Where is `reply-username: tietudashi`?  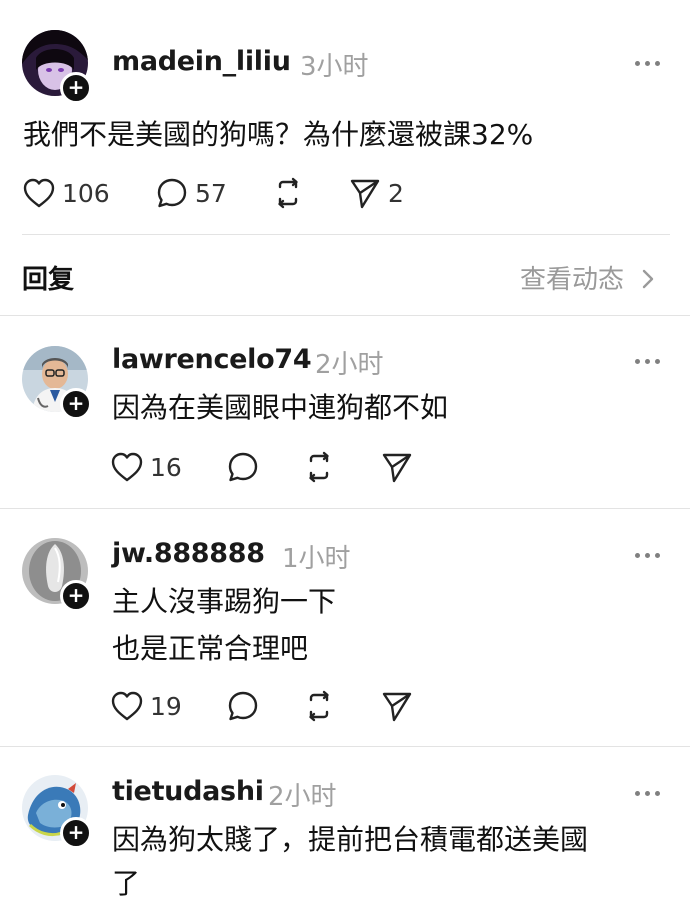
reply-username: tietudashi is located at coordinates (188, 791).